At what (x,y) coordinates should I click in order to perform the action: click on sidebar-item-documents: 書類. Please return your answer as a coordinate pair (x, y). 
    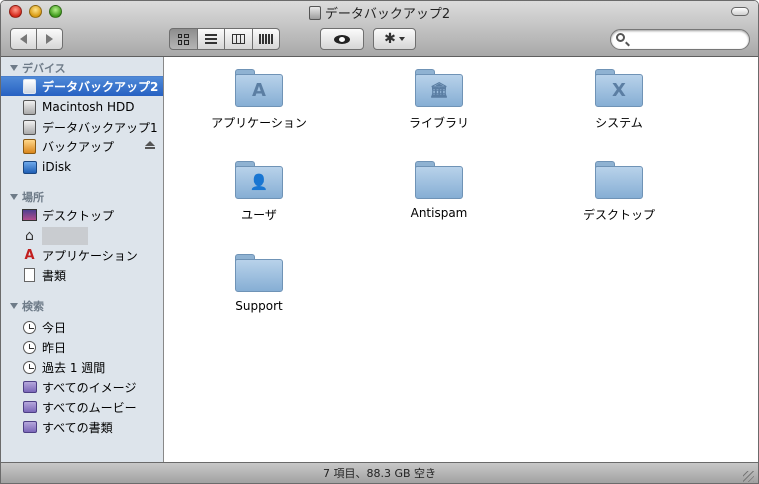
    Looking at the image, I should click on (82, 275).